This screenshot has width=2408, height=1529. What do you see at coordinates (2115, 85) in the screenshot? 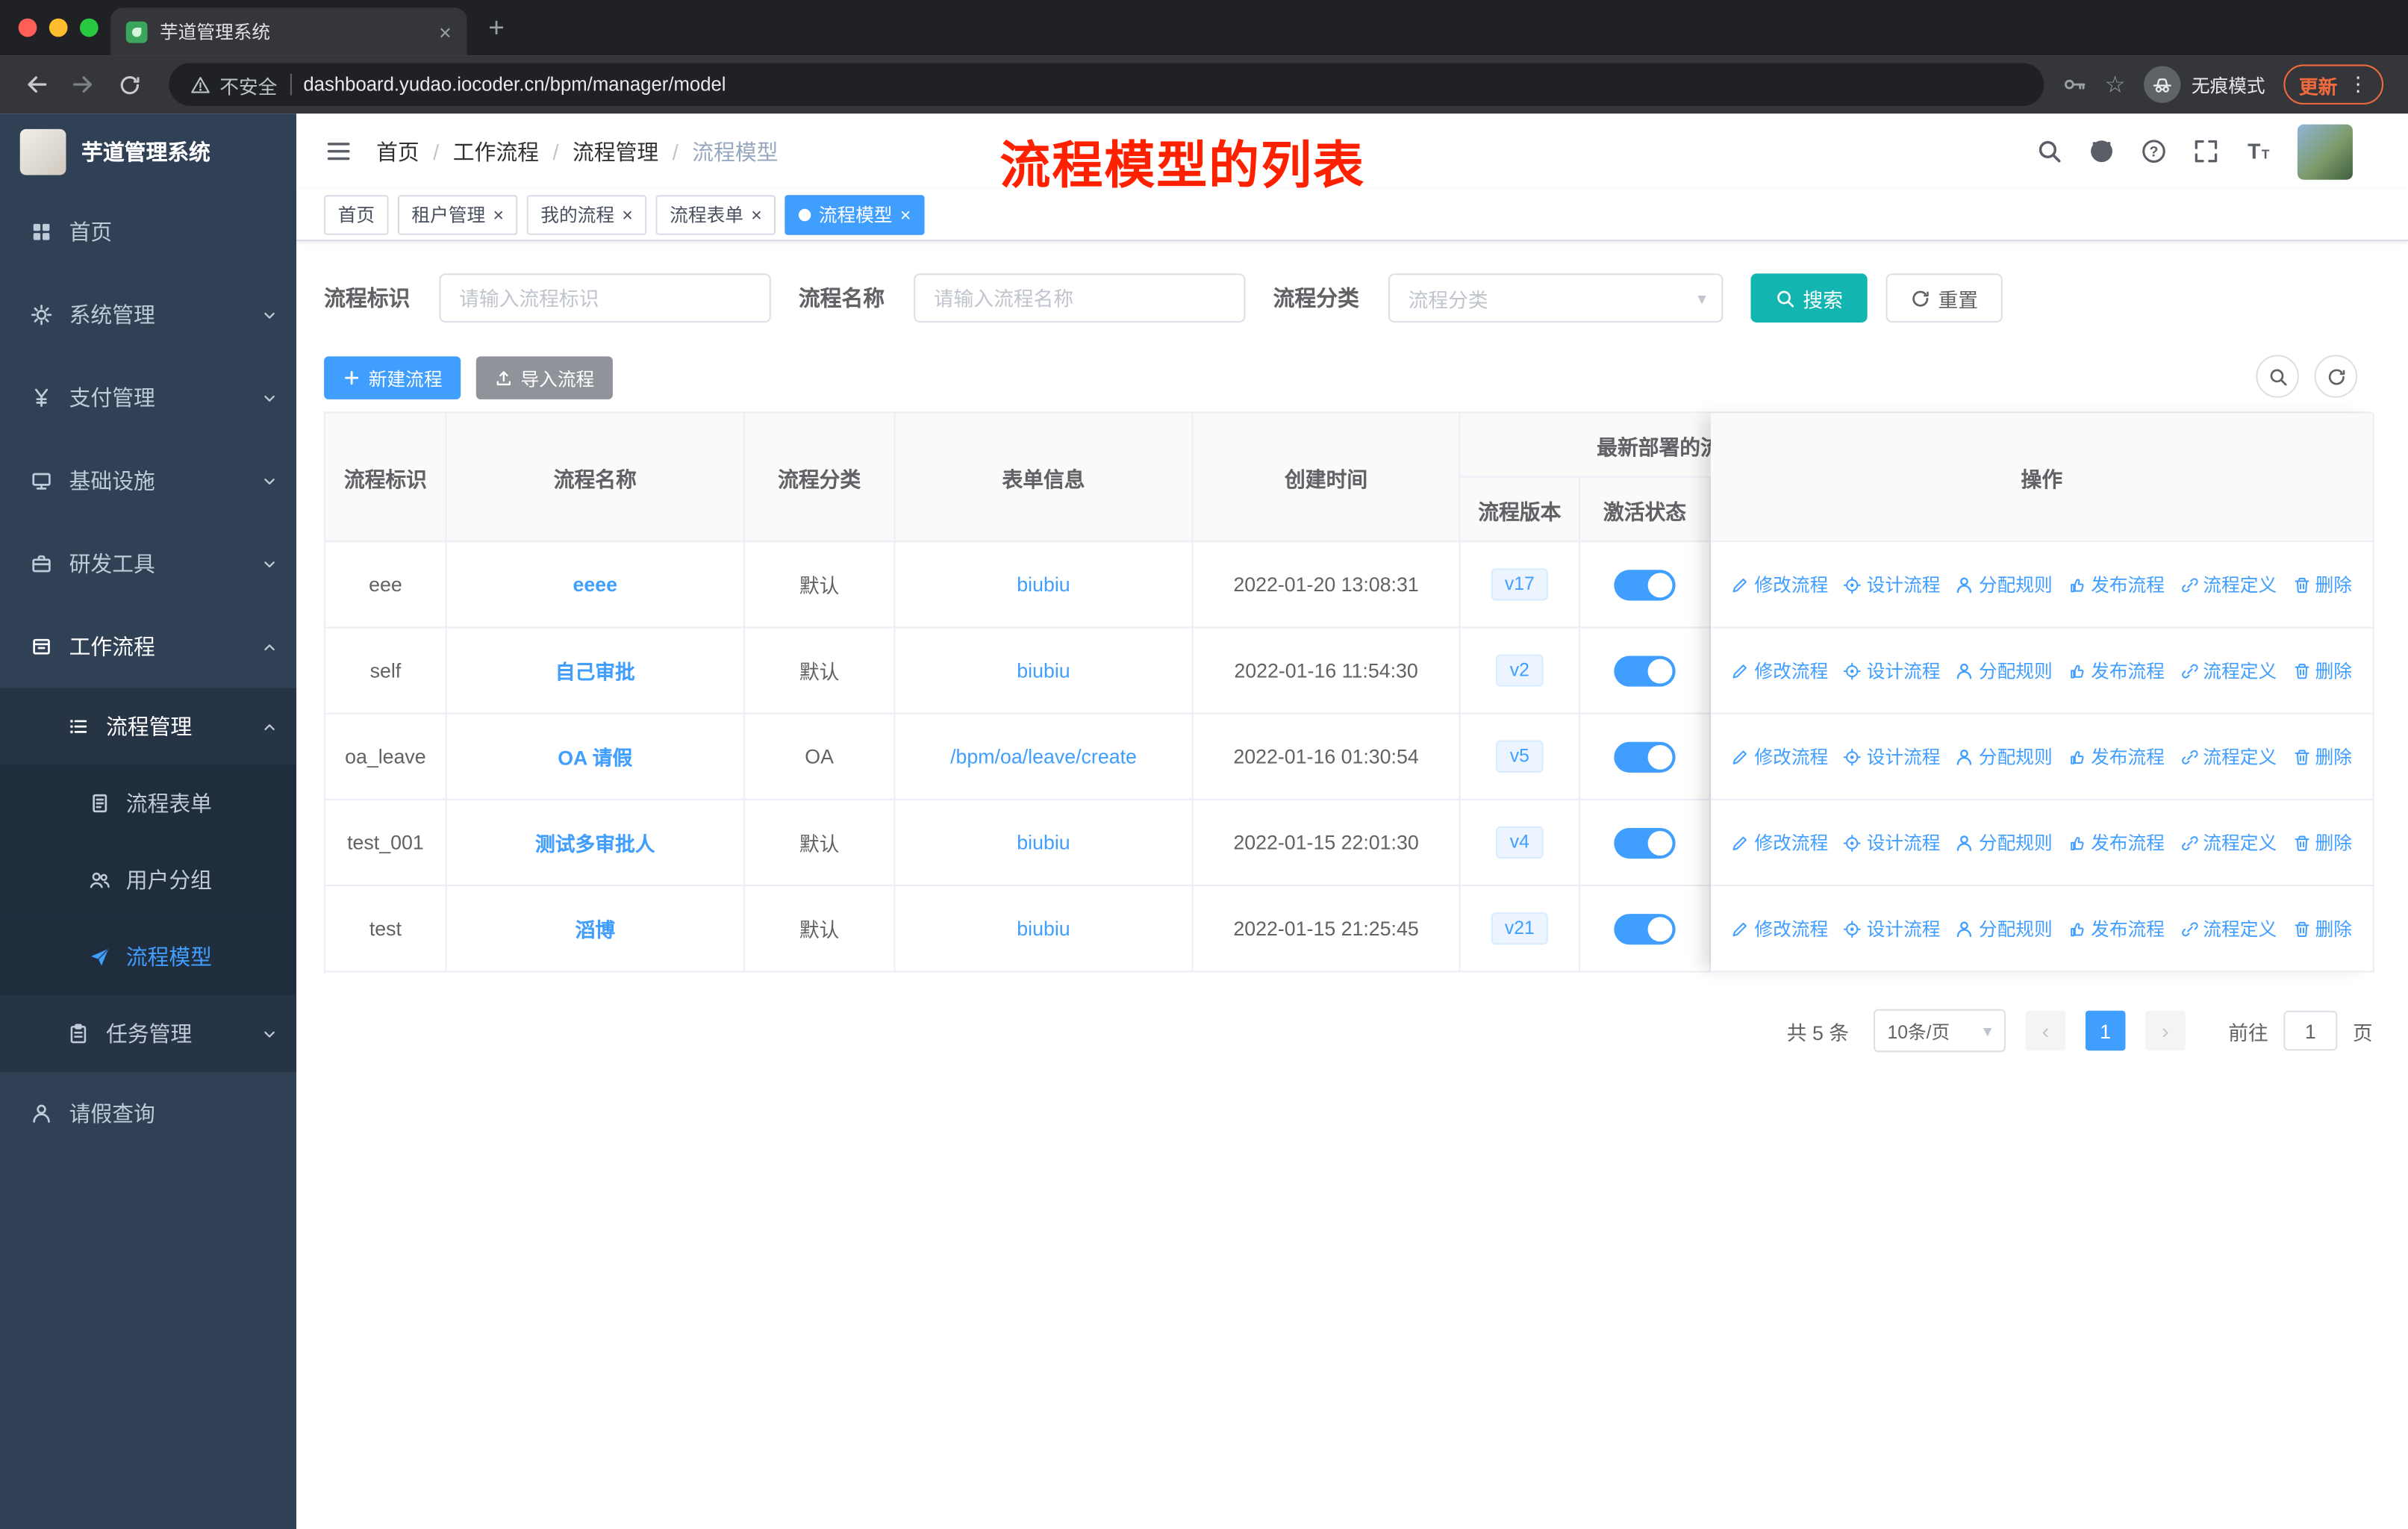
I see `bookmark-star-icon: ☆` at bounding box center [2115, 85].